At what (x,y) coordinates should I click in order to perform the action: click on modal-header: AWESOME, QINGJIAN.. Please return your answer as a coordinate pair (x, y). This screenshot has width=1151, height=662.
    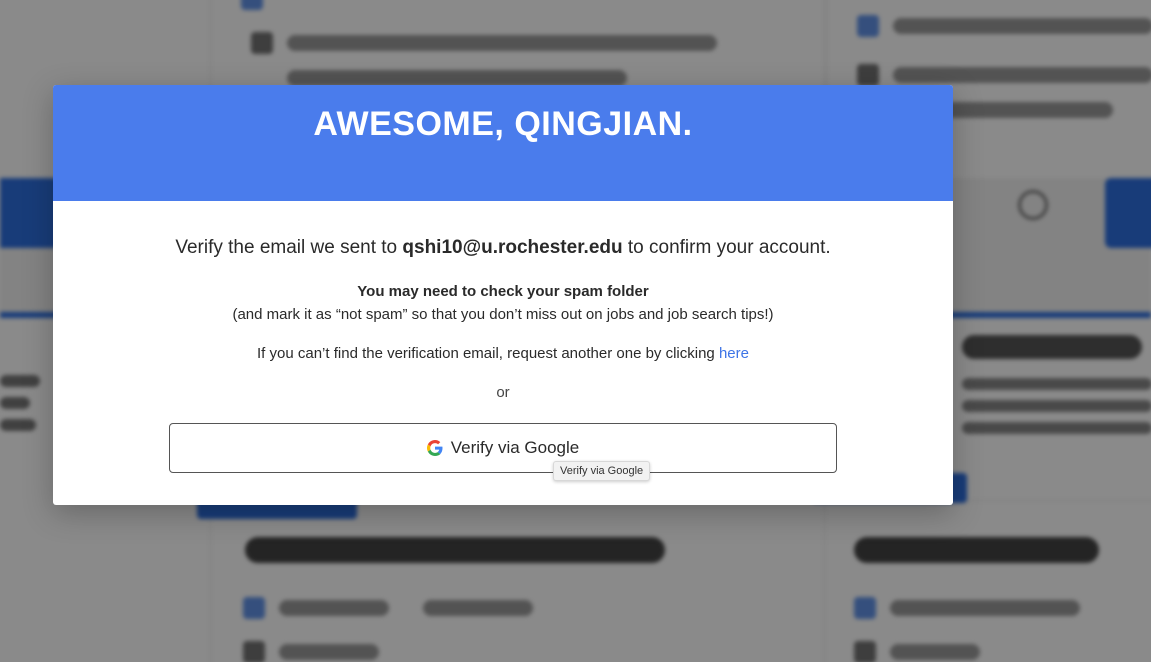
    Looking at the image, I should click on (503, 143).